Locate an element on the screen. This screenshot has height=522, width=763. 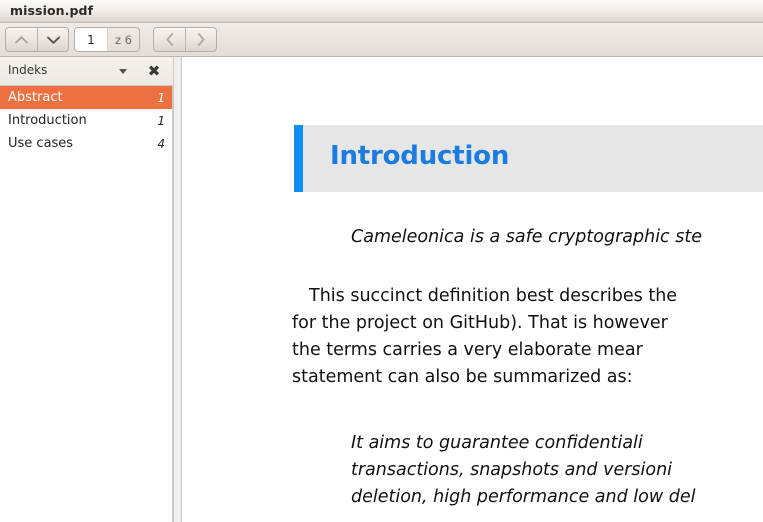
lead-italic-line: Cameleonica is a safe cryptographic ste is located at coordinates (526, 237).